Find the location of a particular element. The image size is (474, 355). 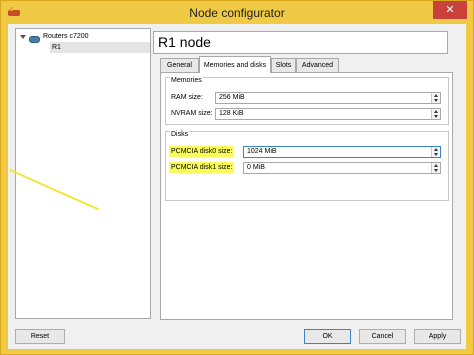

page-title: R1 node is located at coordinates (184, 42).